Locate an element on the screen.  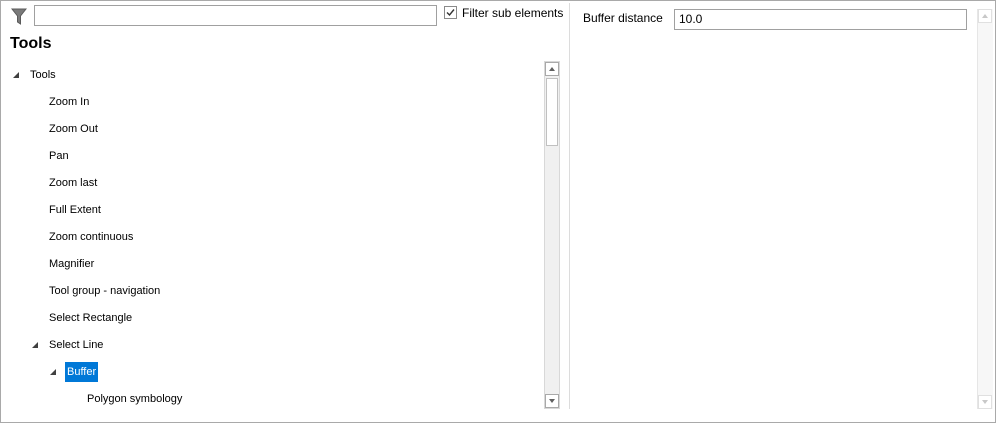
filter-search-input is located at coordinates (235, 15).